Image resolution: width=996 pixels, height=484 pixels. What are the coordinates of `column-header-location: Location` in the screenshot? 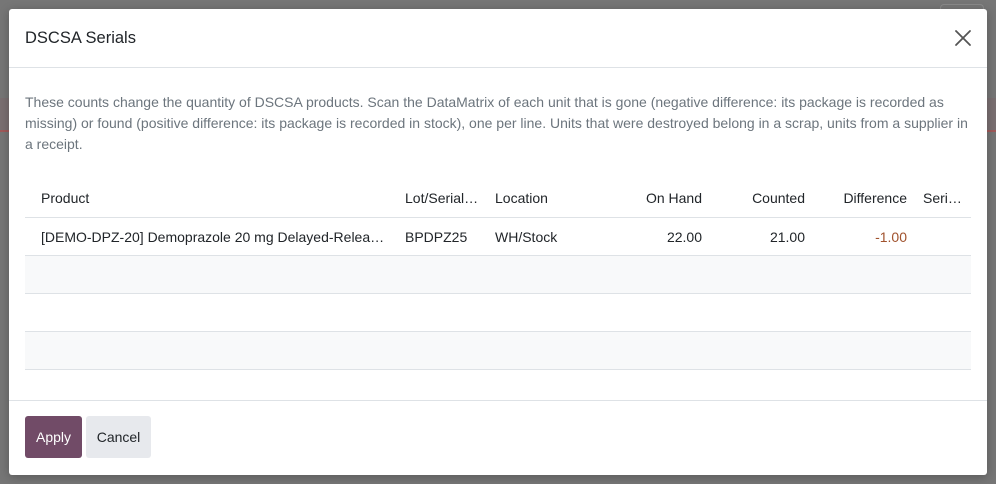 It's located at (550, 198).